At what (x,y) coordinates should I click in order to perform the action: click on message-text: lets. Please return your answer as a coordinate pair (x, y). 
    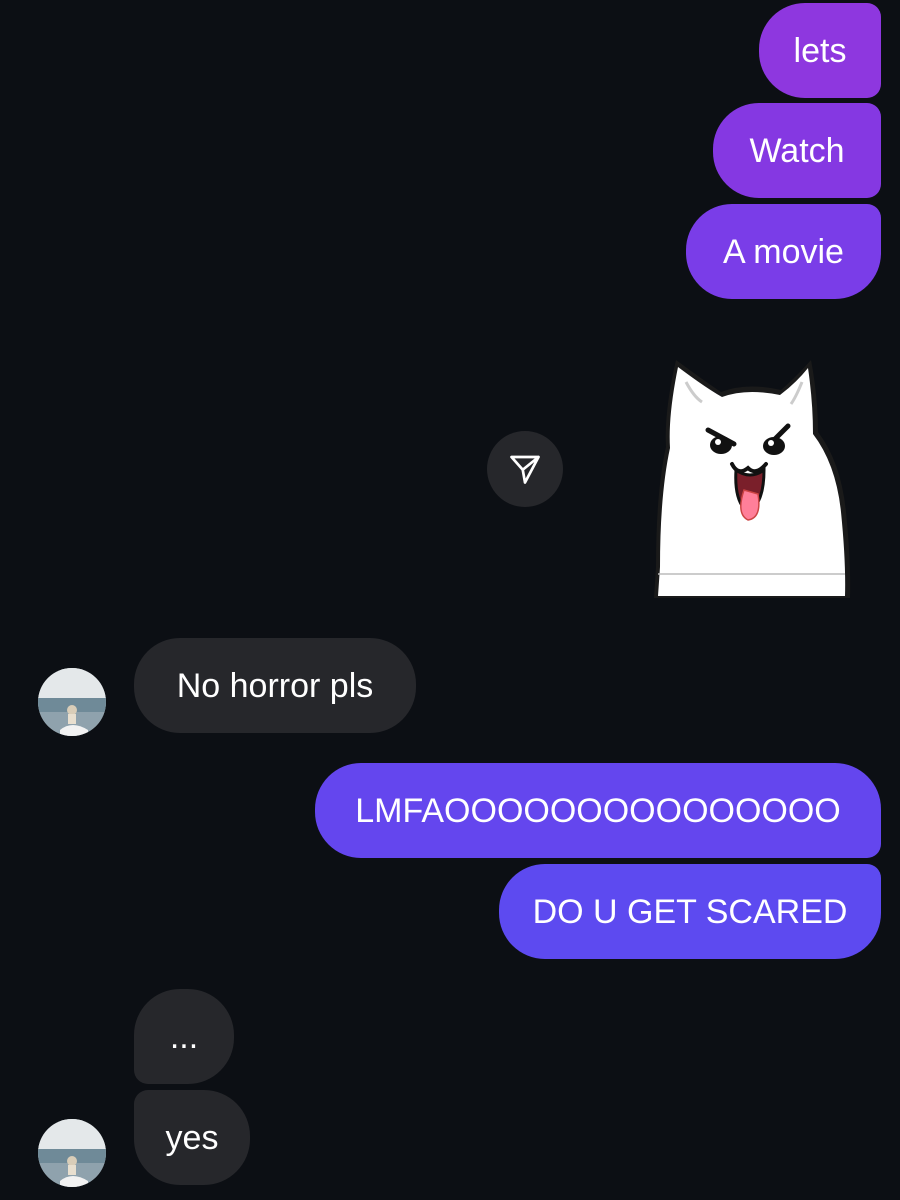
    Looking at the image, I should click on (820, 50).